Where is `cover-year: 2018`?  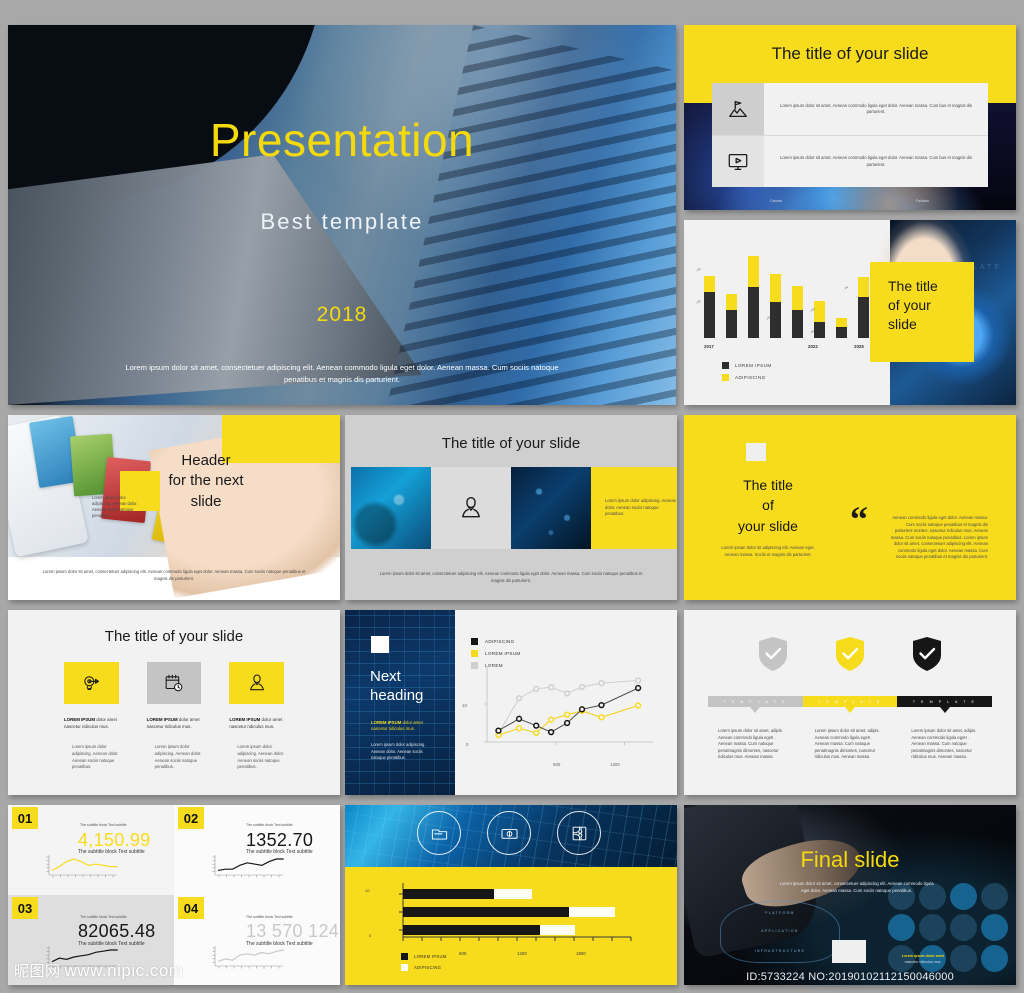
cover-year: 2018 is located at coordinates (342, 314).